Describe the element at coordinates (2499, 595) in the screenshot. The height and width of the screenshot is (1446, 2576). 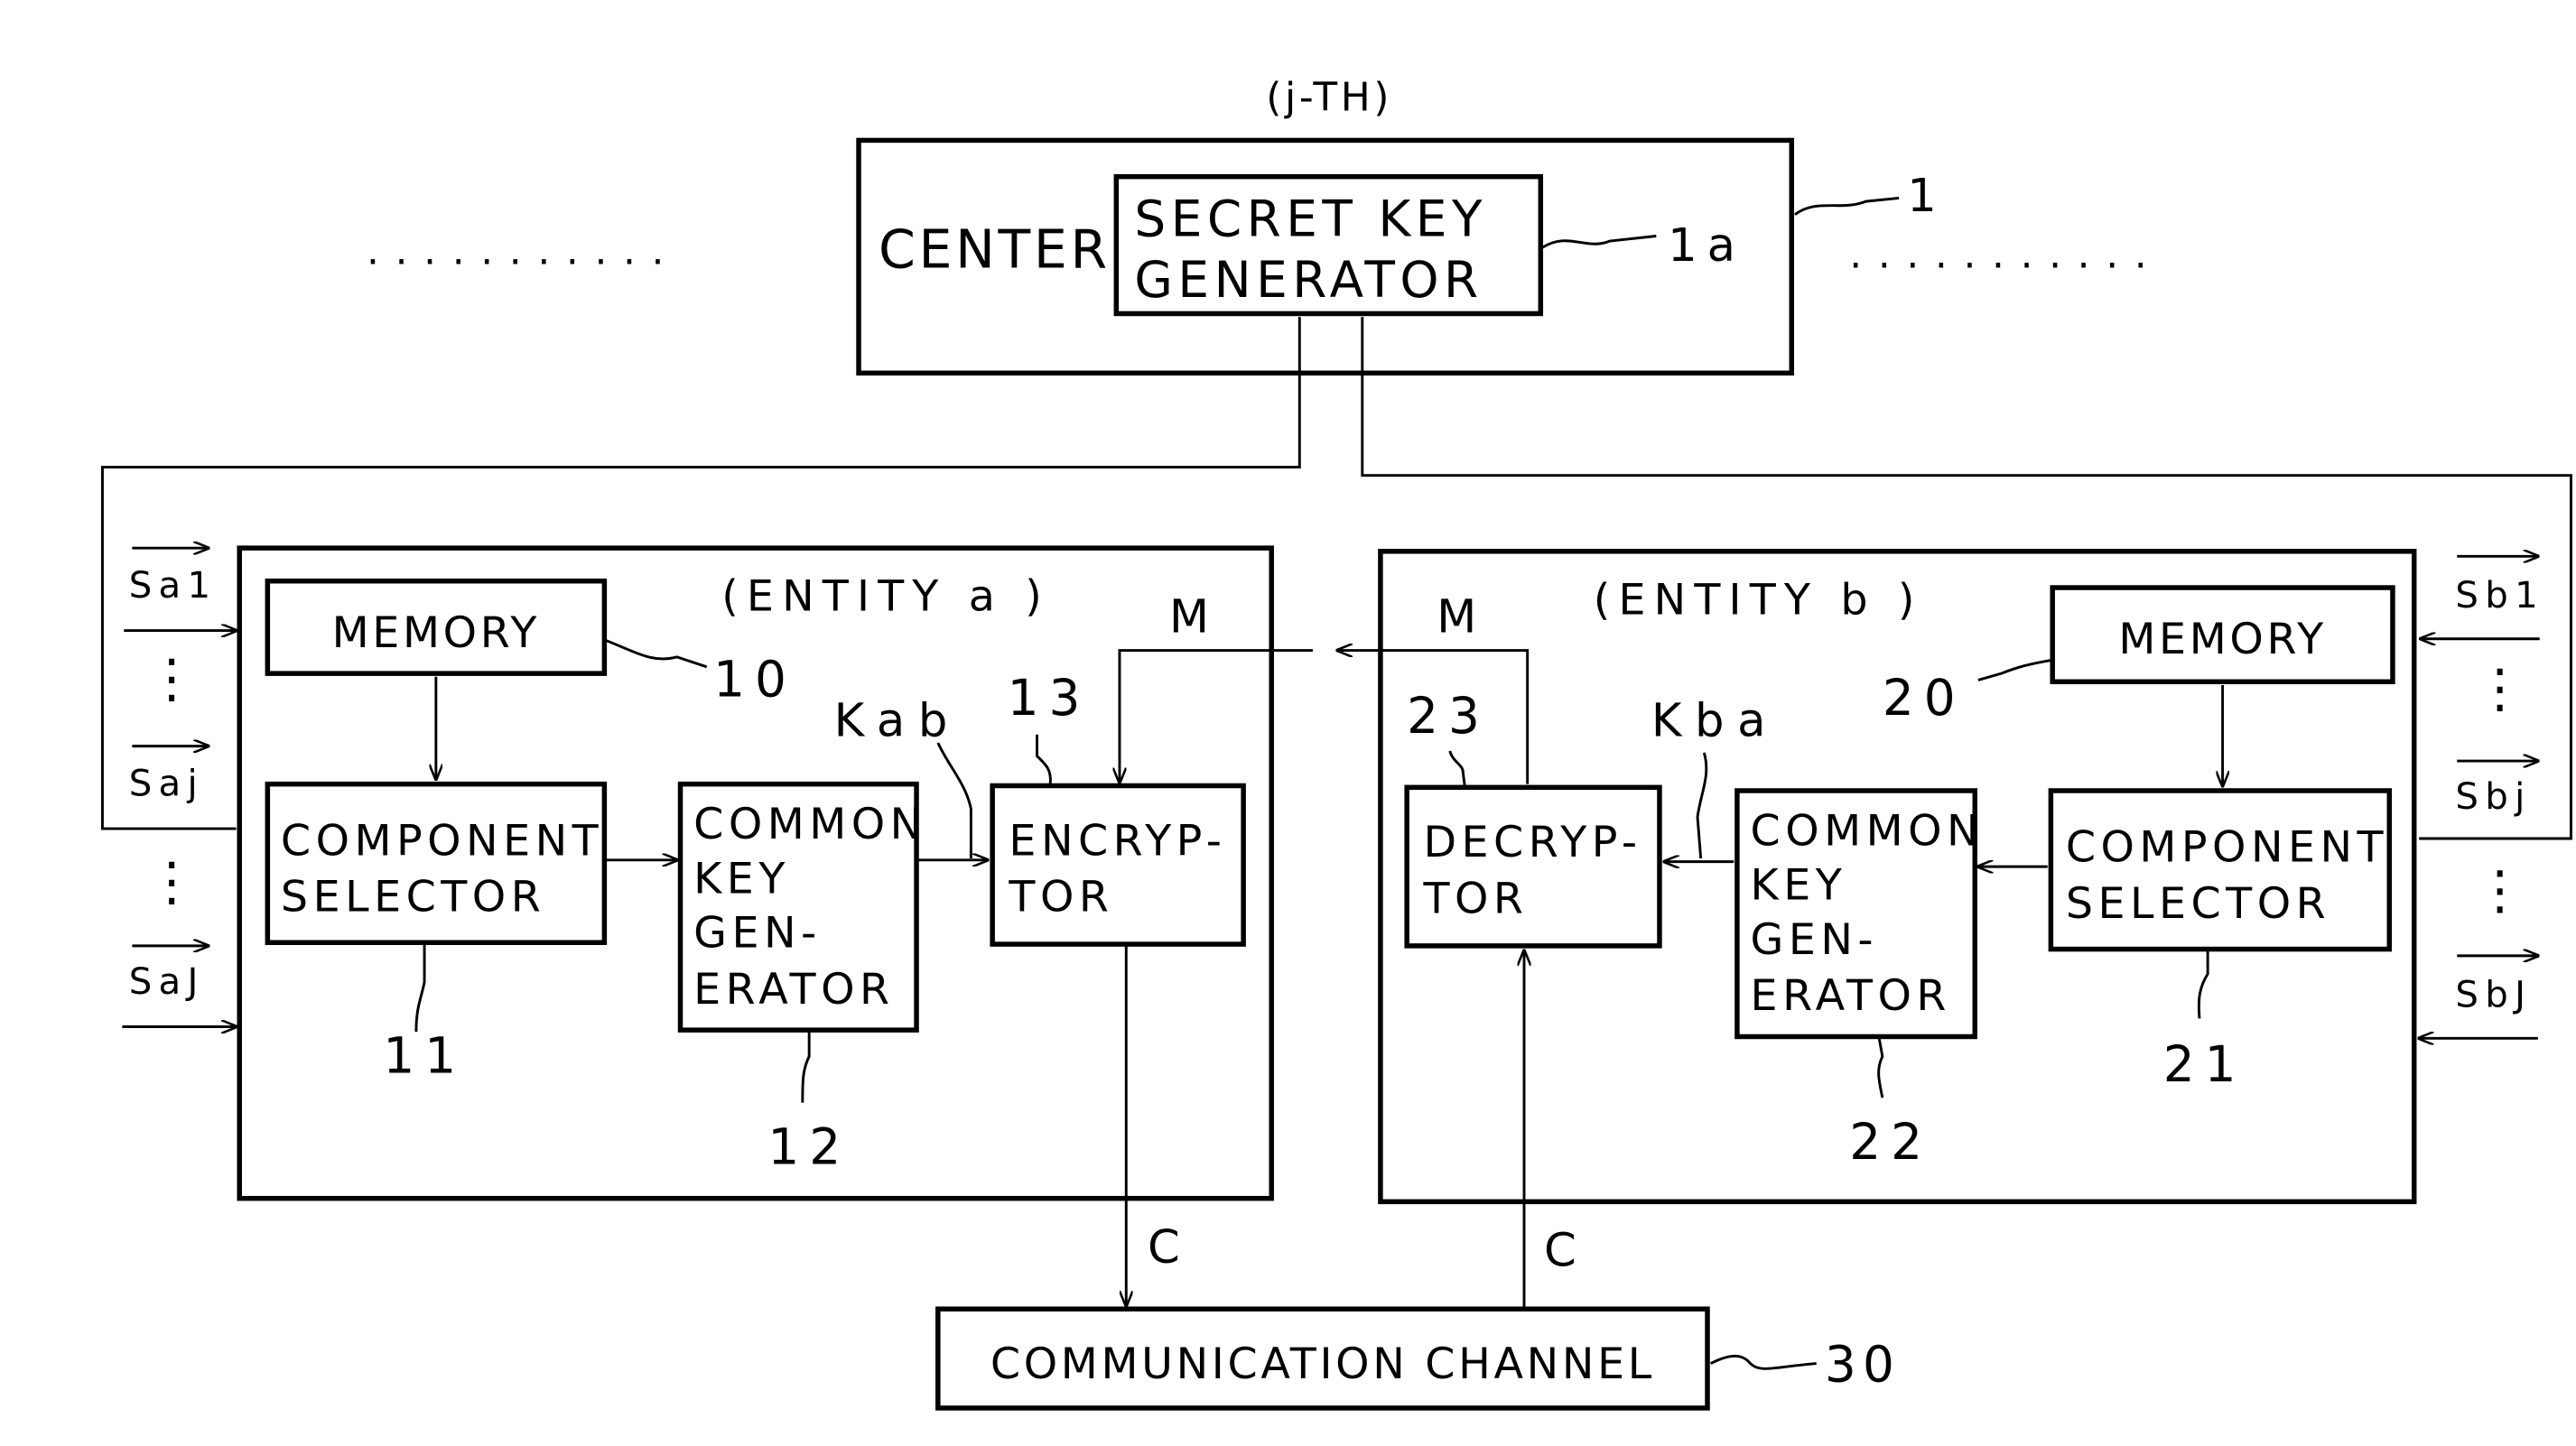
I see `input-sb1: Sb1` at that location.